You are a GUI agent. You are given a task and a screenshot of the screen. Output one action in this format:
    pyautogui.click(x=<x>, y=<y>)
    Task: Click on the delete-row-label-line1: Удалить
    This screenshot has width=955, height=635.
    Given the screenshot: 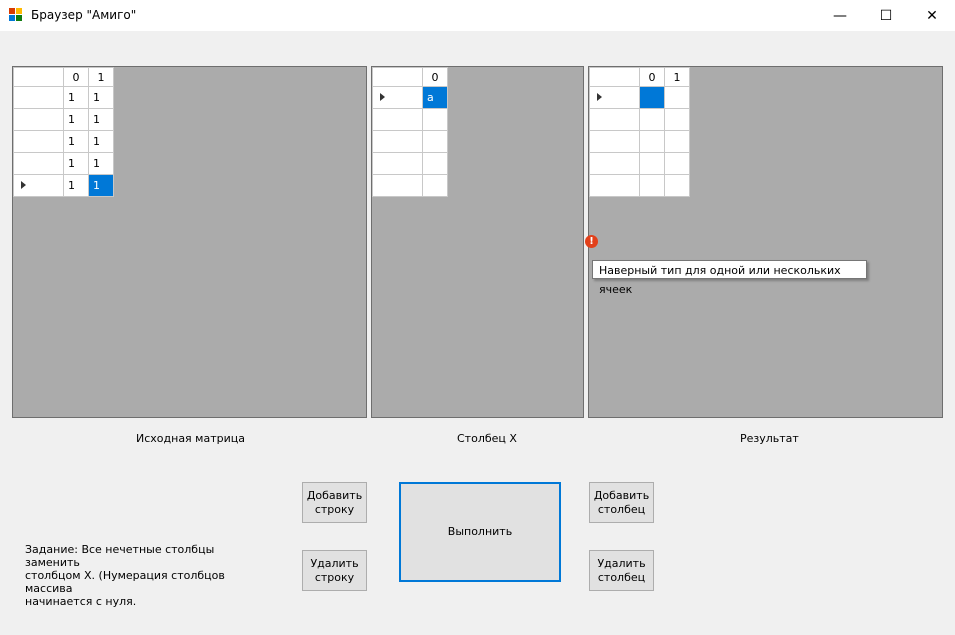 What is the action you would take?
    pyautogui.click(x=334, y=563)
    